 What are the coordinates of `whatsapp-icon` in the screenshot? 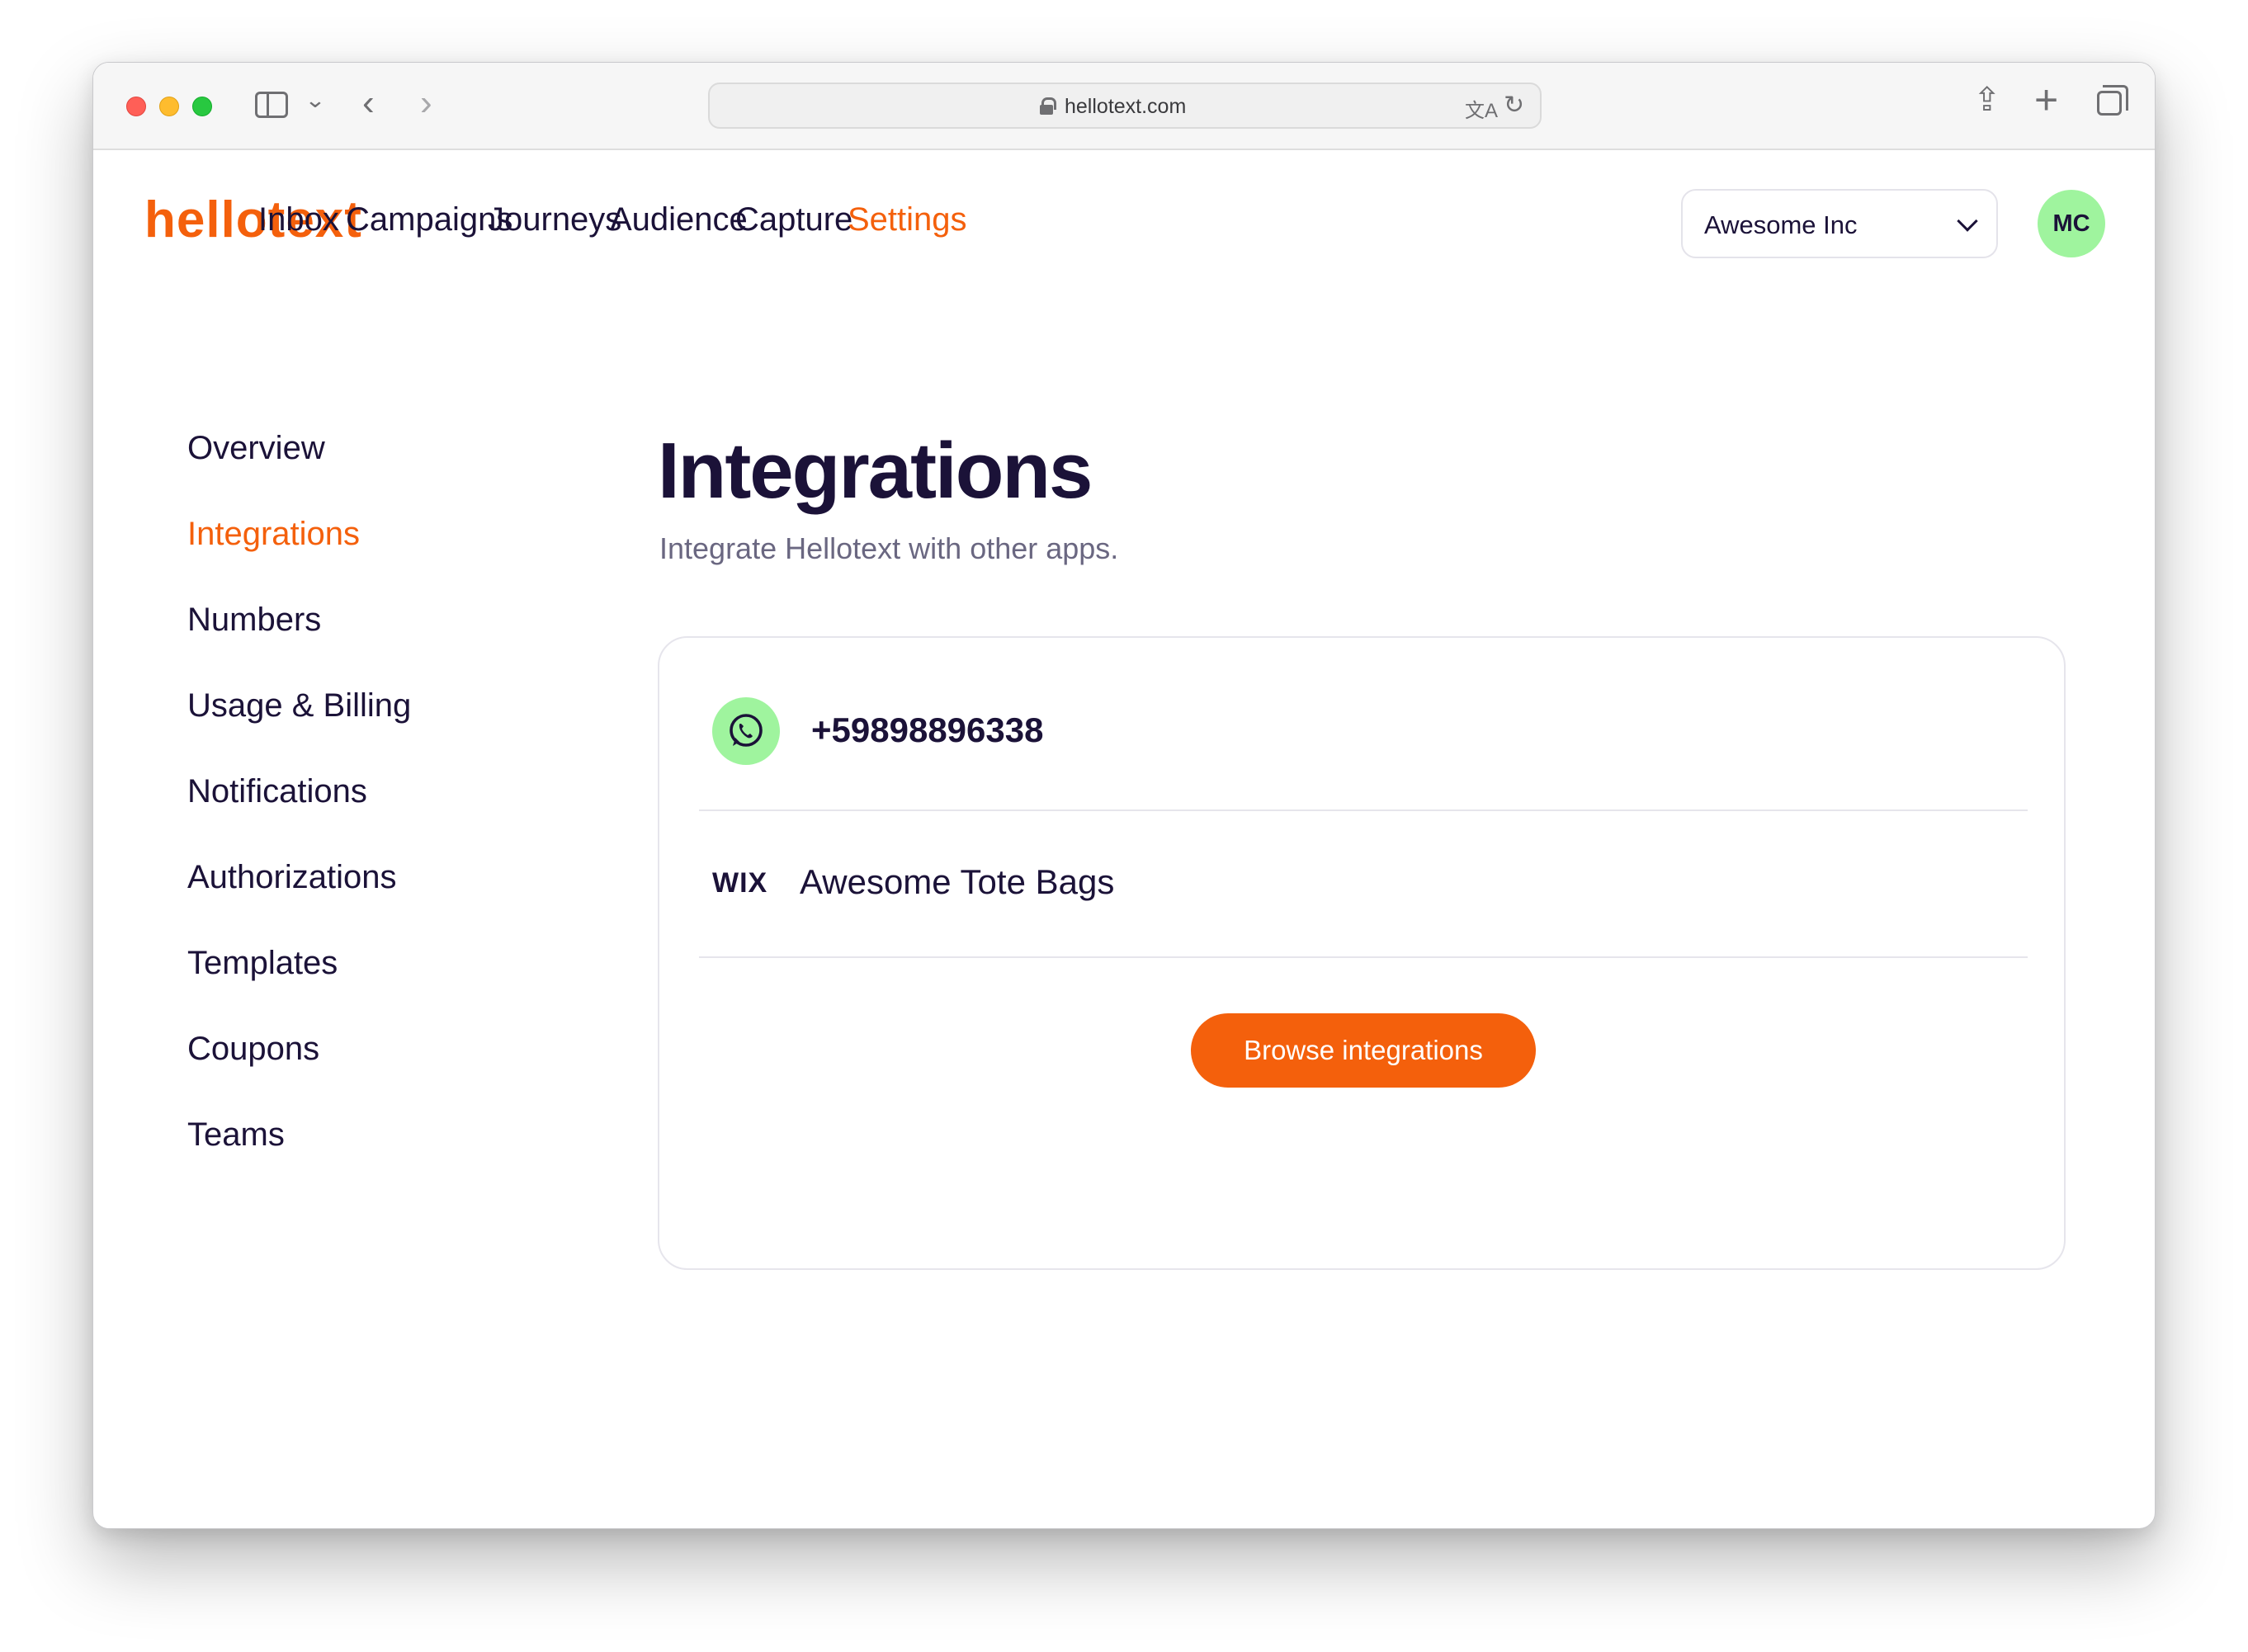 It's located at (746, 731).